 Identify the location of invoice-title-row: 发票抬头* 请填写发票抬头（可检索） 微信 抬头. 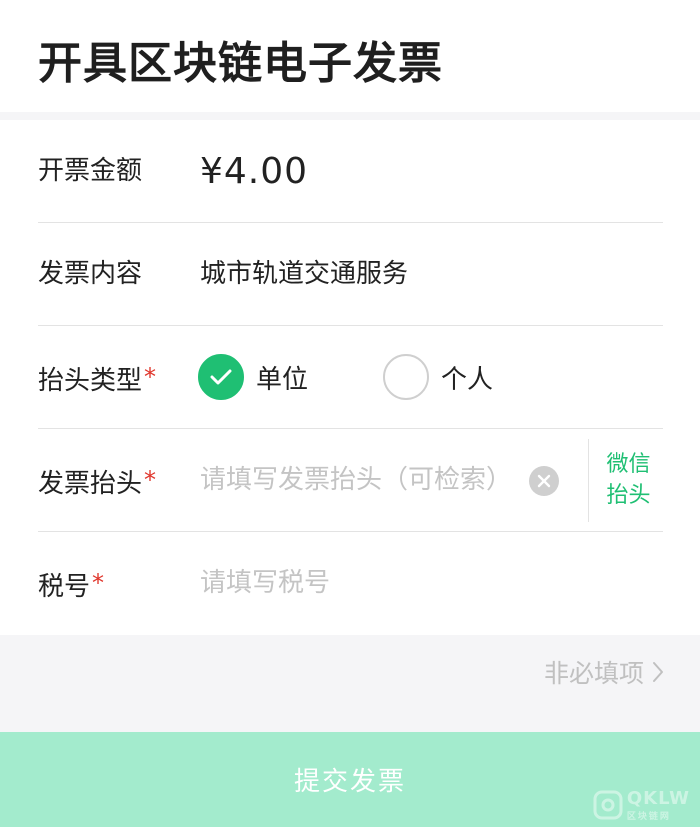
(350, 480).